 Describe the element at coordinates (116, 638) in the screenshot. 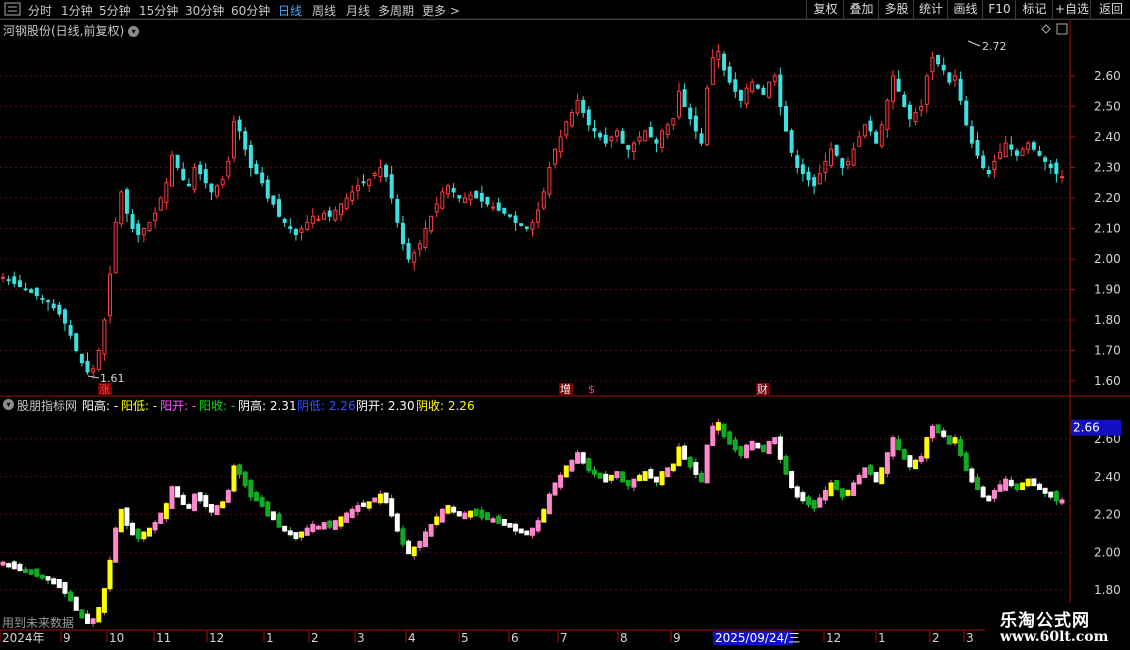

I see `x-tick-label: 10` at that location.